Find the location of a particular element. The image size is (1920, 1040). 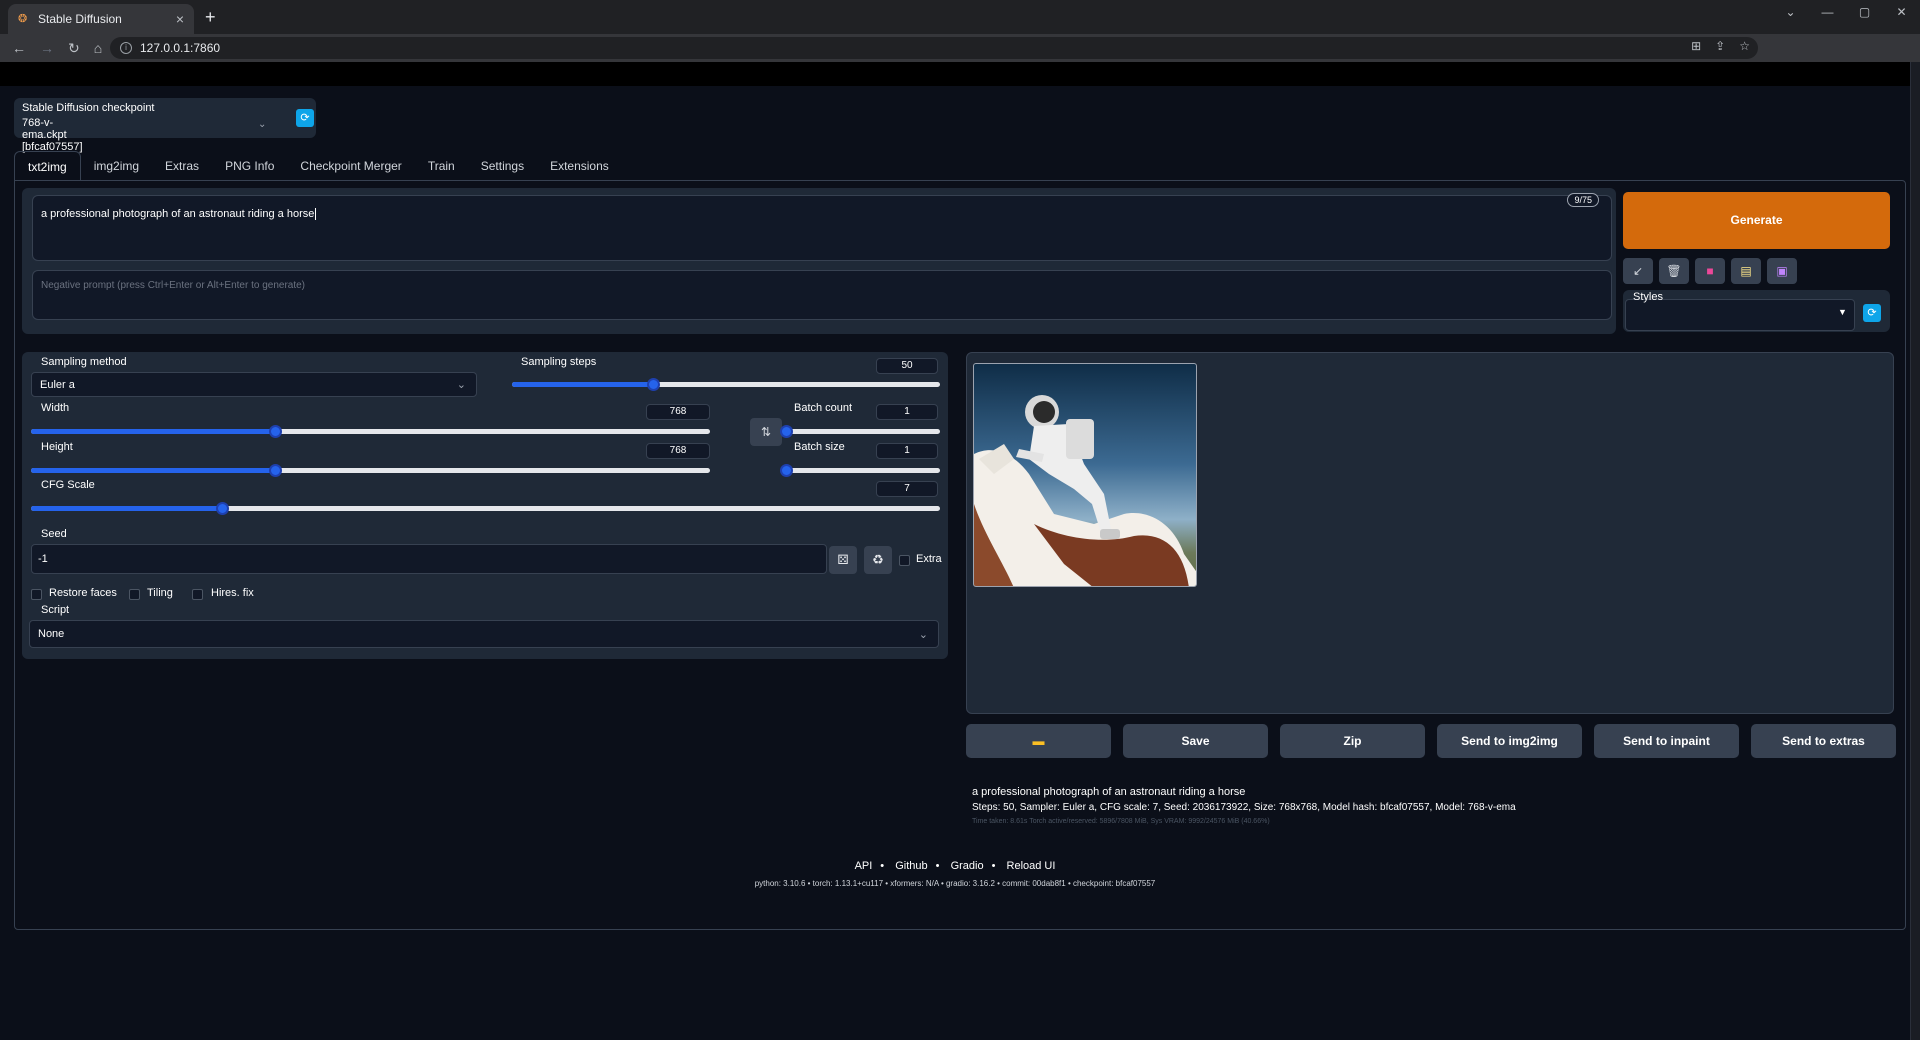

sampling-steps-slider is located at coordinates (726, 384).